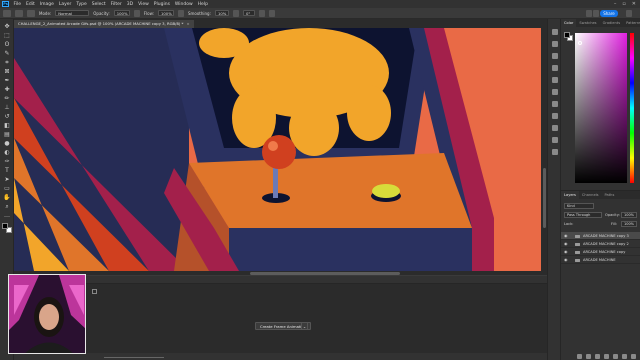 The image size is (640, 360). What do you see at coordinates (632, 108) in the screenshot?
I see `hue-slider` at bounding box center [632, 108].